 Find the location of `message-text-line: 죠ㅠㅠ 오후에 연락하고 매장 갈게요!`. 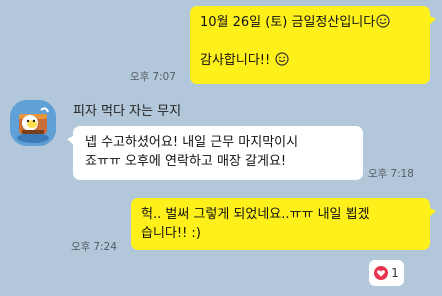

message-text-line: 죠ㅠㅠ 오후에 연락하고 매장 갈게요! is located at coordinates (186, 161).